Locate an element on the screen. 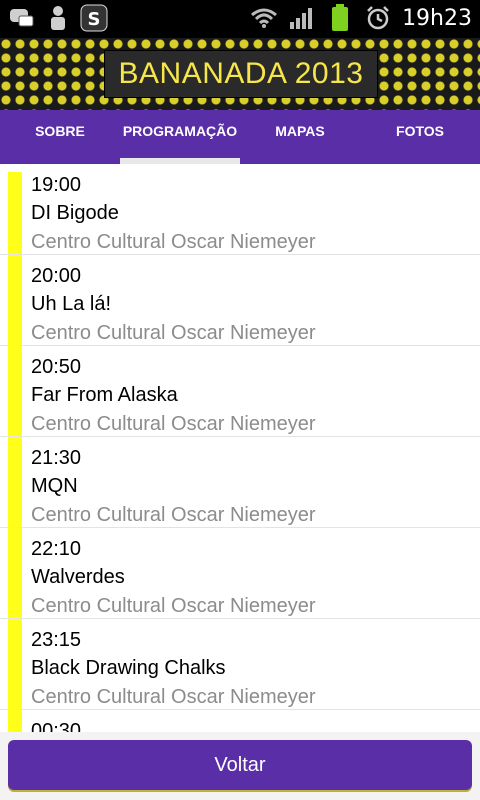 This screenshot has height=800, width=480. tab-mapas: MAPAS is located at coordinates (300, 137).